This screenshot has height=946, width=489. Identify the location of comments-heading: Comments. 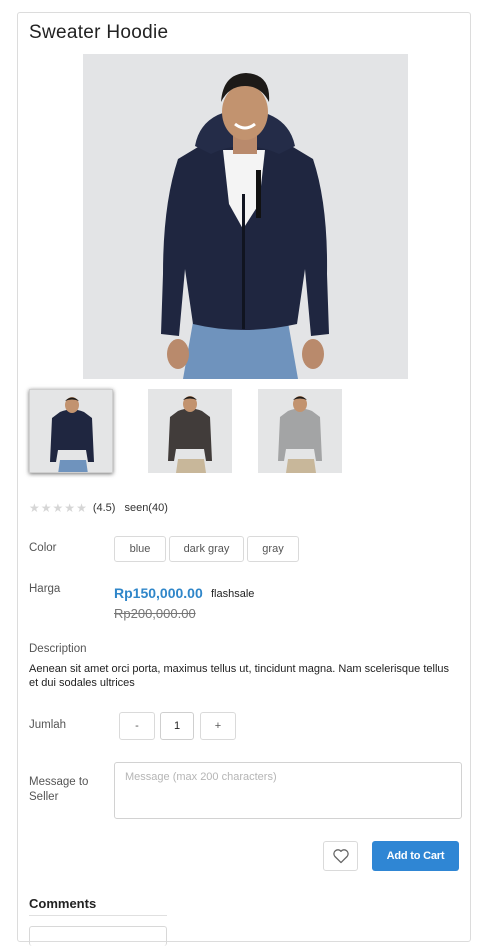
(63, 903).